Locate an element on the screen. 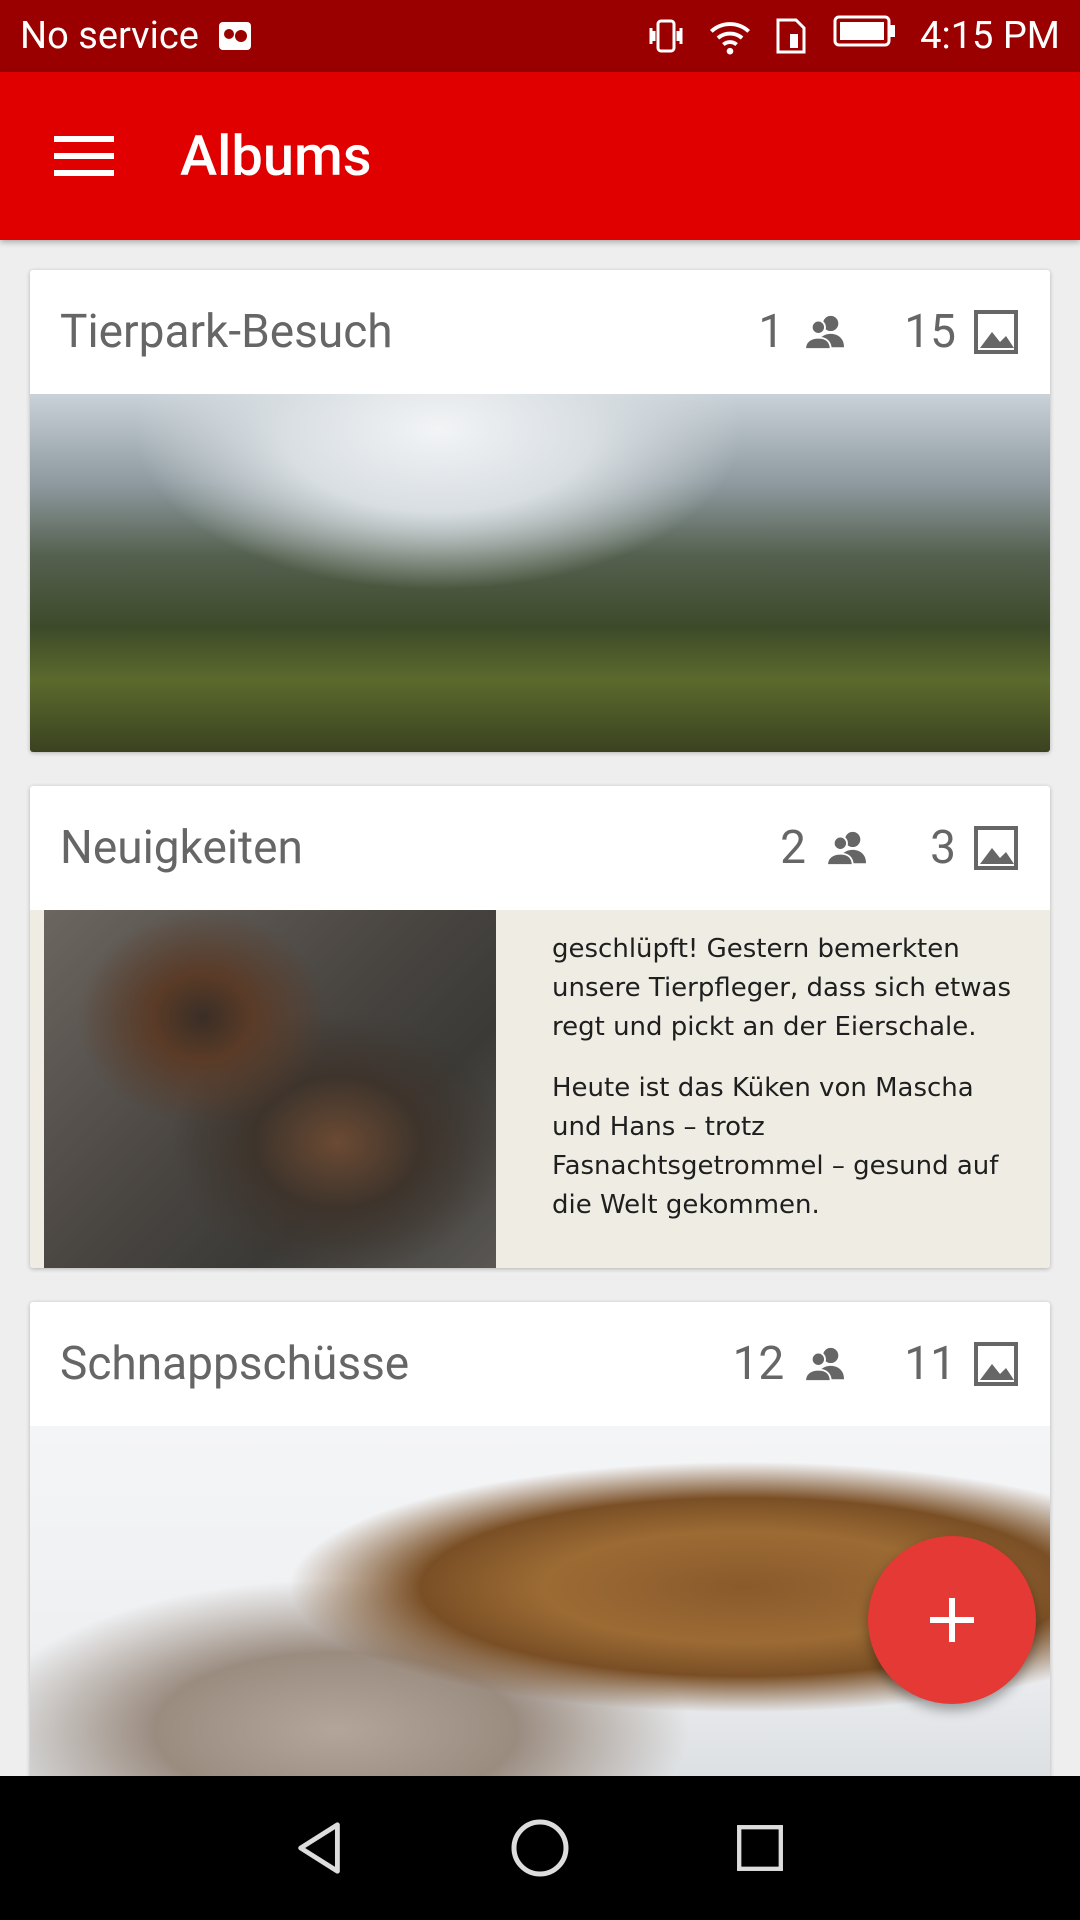 The height and width of the screenshot is (1920, 1080). album-card-header: Neuigkeiten 2 3 is located at coordinates (540, 848).